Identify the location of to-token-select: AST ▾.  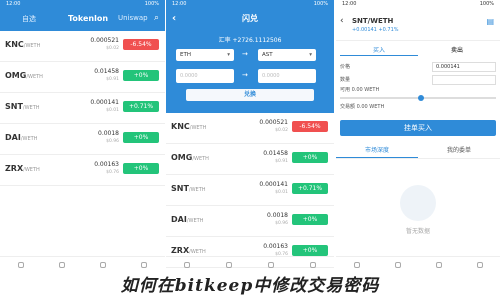
(287, 55).